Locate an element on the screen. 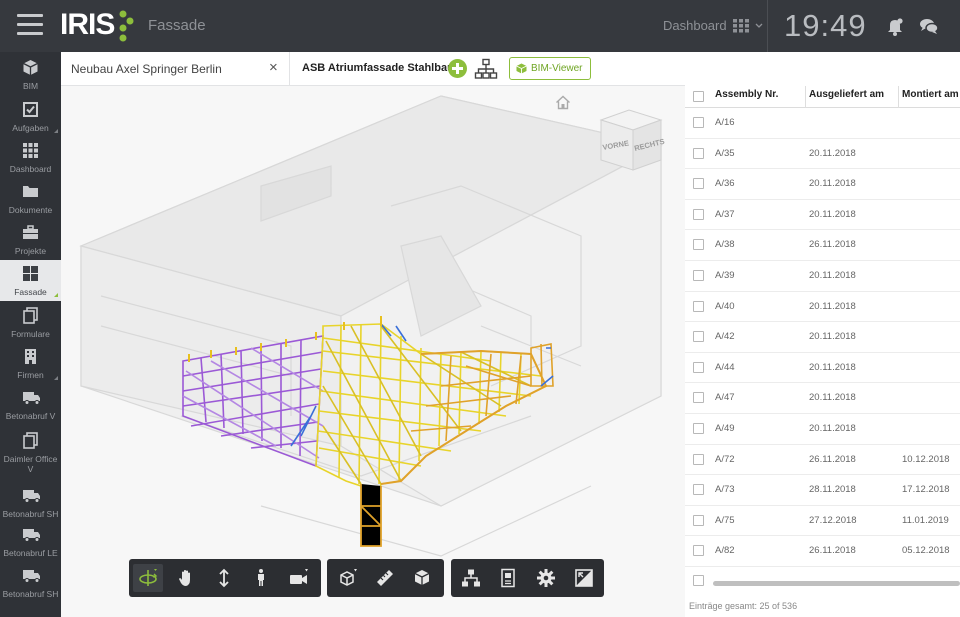  sidebar-item-label: Betonabruf SH is located at coordinates (30, 594).